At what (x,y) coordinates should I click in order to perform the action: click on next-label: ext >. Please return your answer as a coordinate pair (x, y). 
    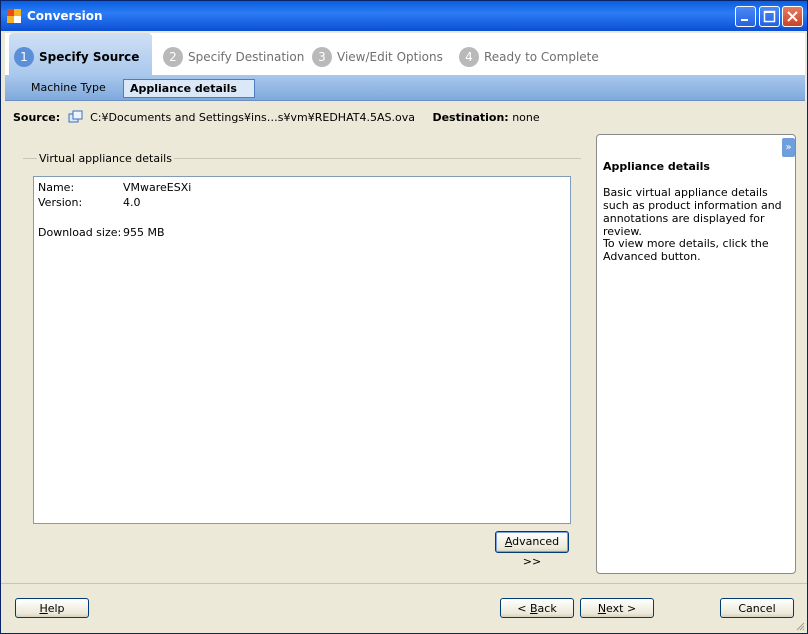
    Looking at the image, I should click on (621, 608).